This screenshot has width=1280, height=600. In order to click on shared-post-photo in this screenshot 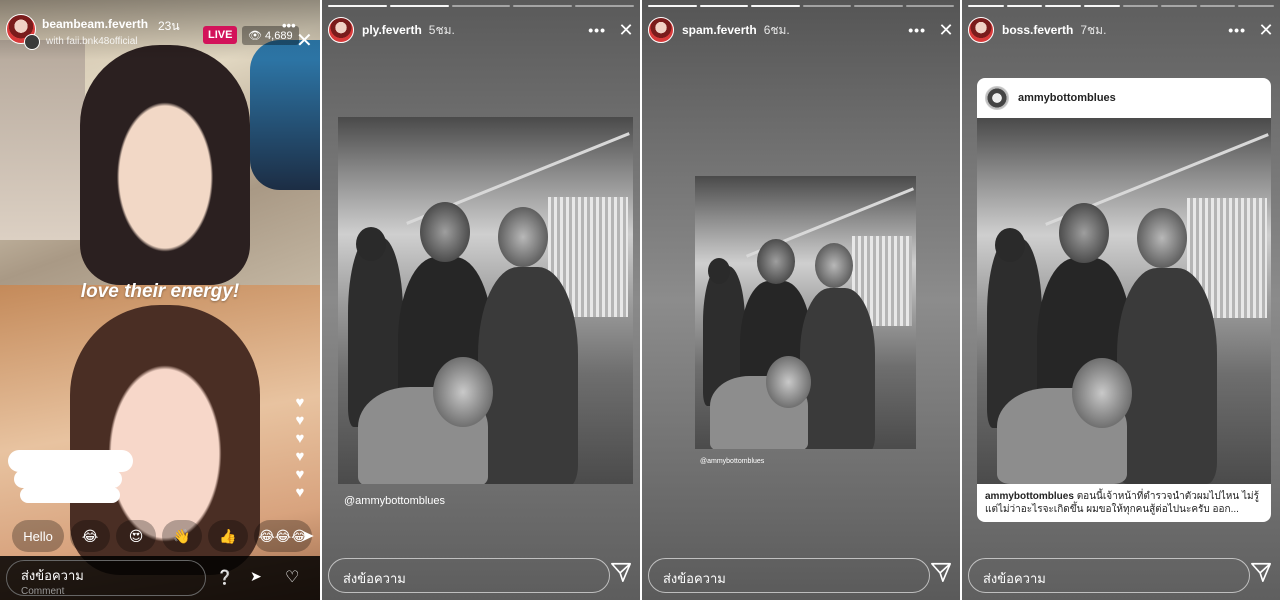, I will do `click(1124, 301)`.